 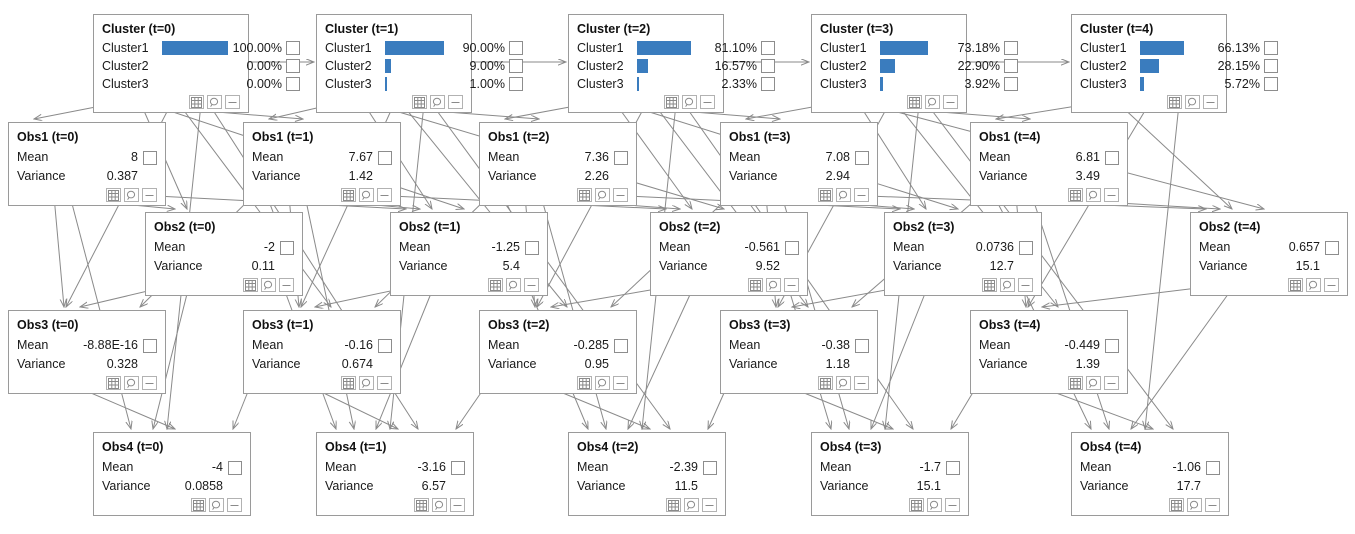 I want to click on observation-node: Obs4 (t=2) Mean -2.39 Variance 11.5, so click(x=647, y=474).